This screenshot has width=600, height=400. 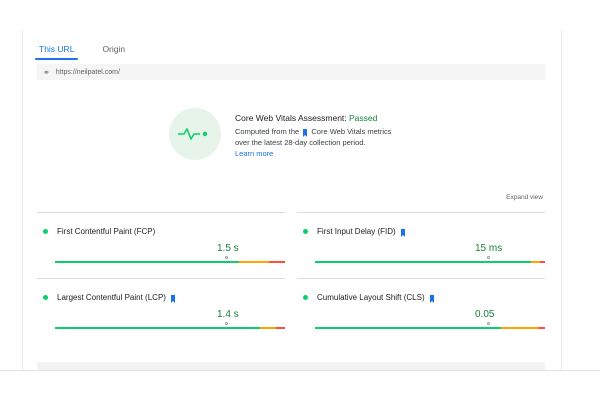 I want to click on expand-view-link: Expand view, so click(x=524, y=197).